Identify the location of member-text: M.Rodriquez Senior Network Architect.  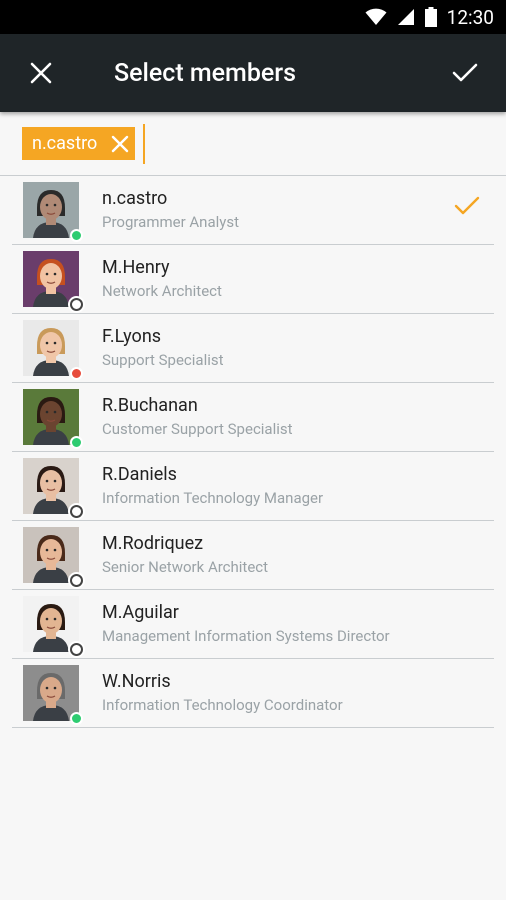
(298, 555).